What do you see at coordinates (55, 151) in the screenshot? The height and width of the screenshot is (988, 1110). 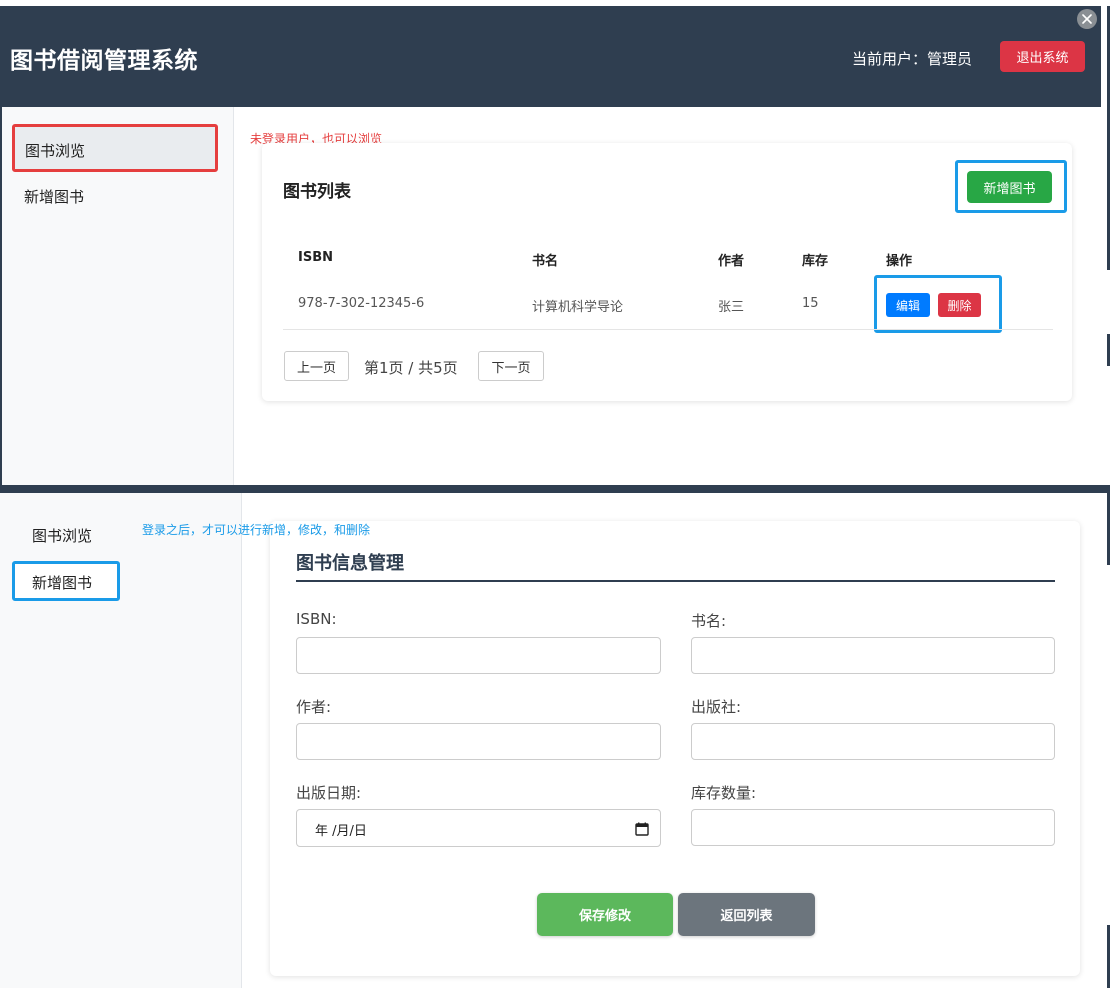 I see `sidebar-item-label: 图书浏览` at bounding box center [55, 151].